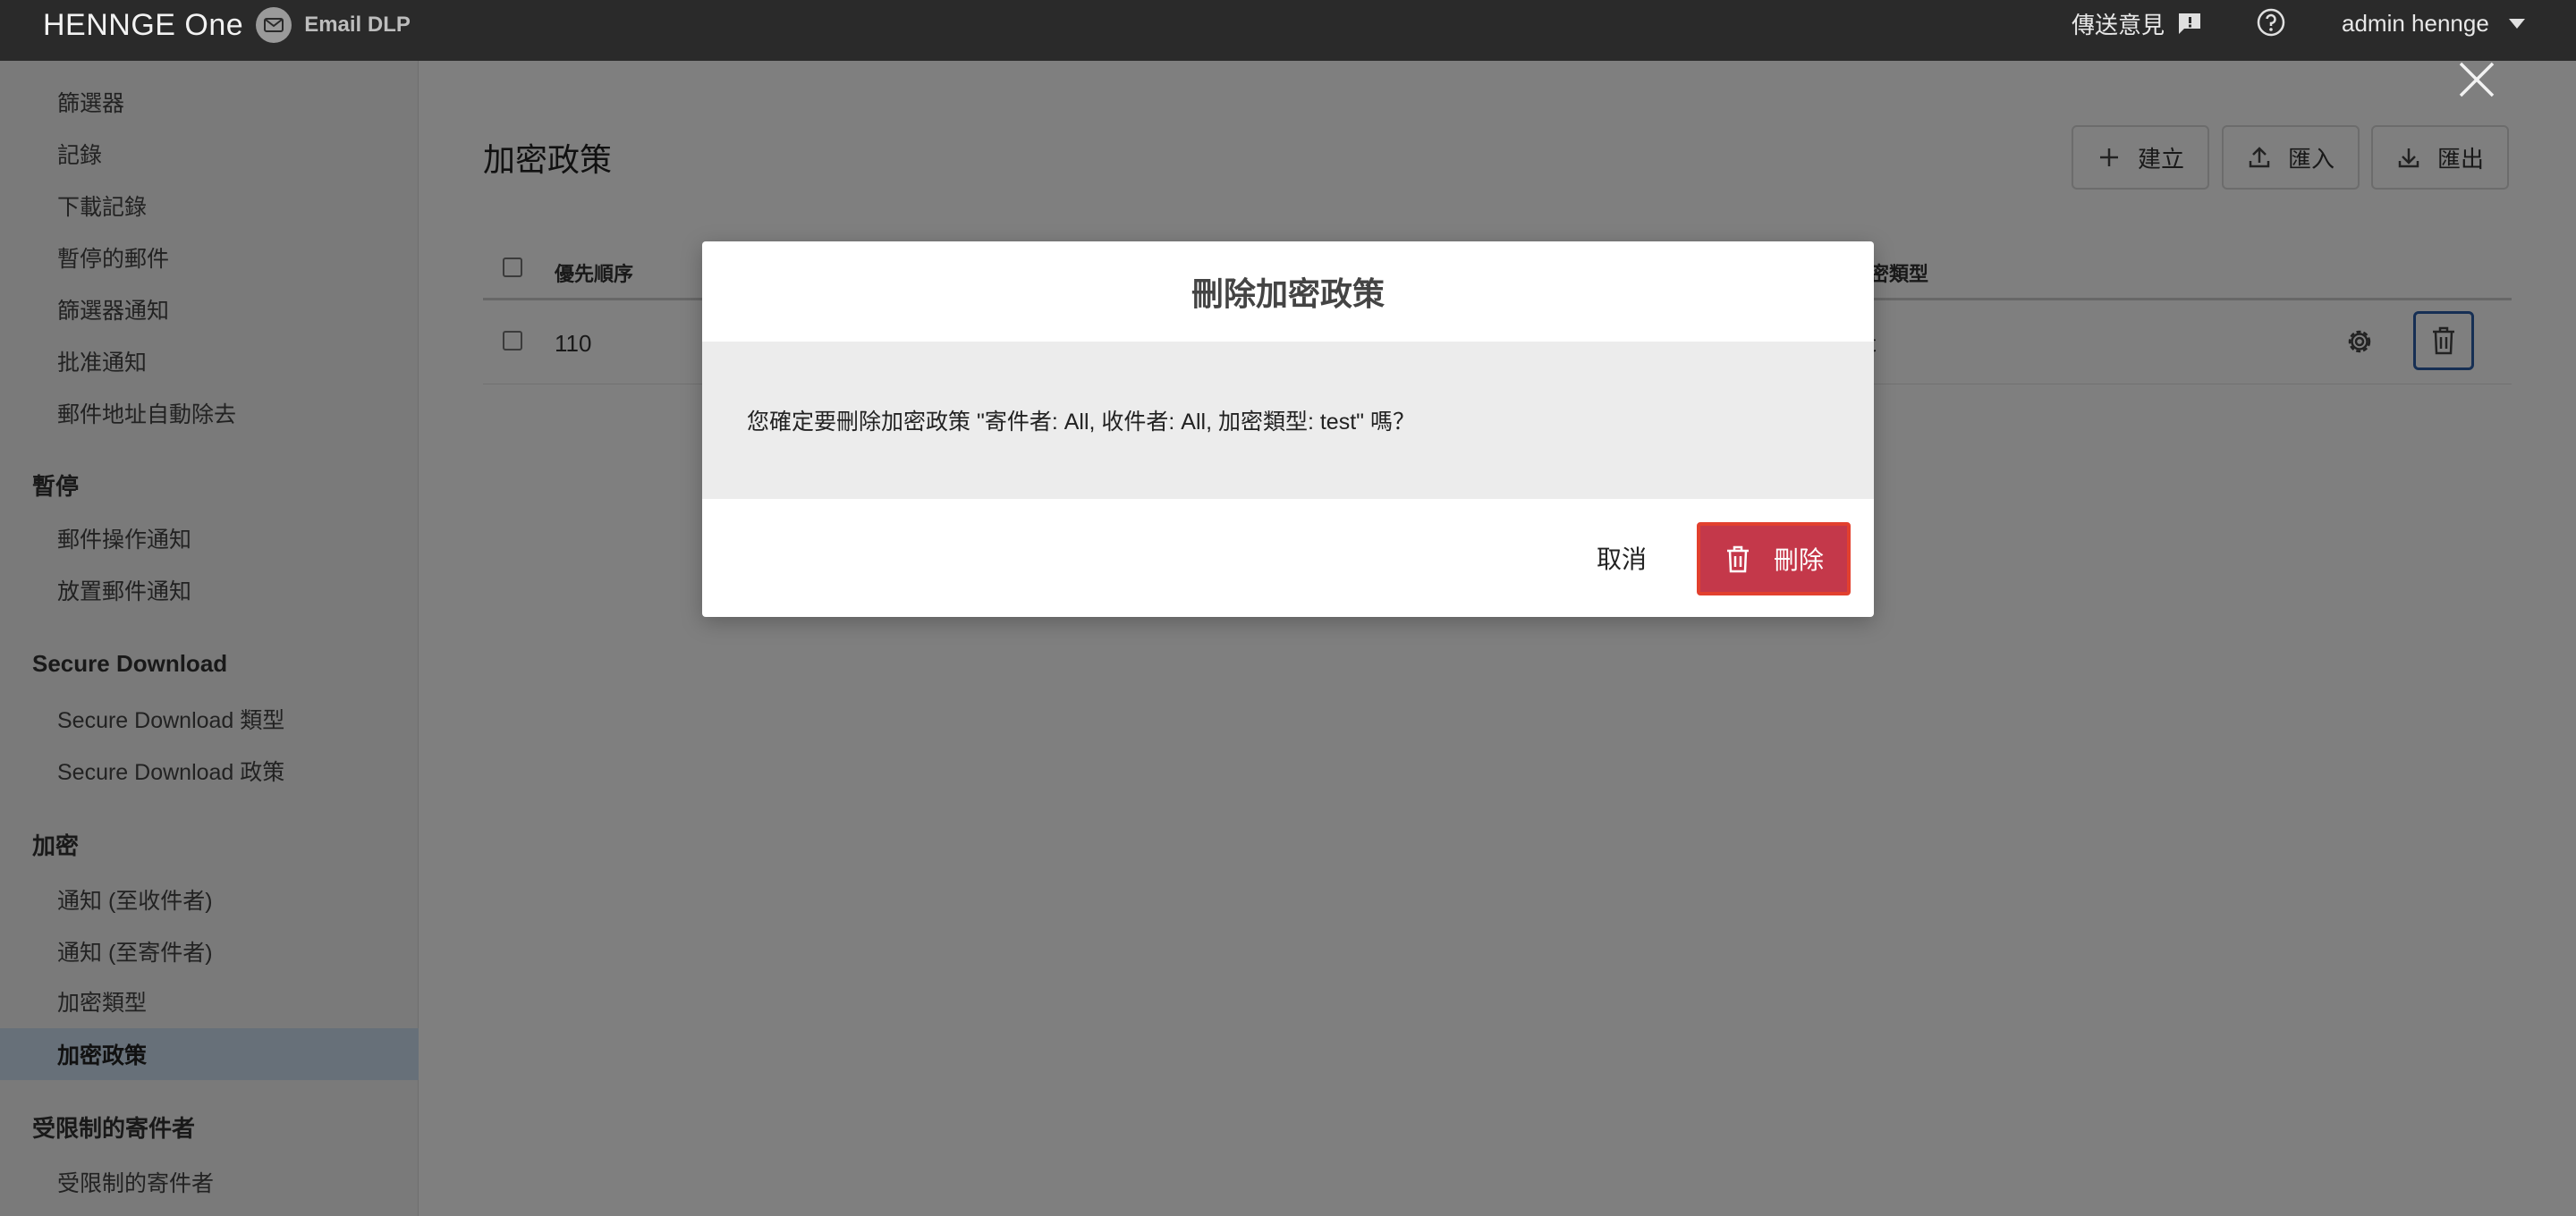 The width and height of the screenshot is (2576, 1216). What do you see at coordinates (1288, 558) in the screenshot?
I see `dialog-footer: 取消 刪除` at bounding box center [1288, 558].